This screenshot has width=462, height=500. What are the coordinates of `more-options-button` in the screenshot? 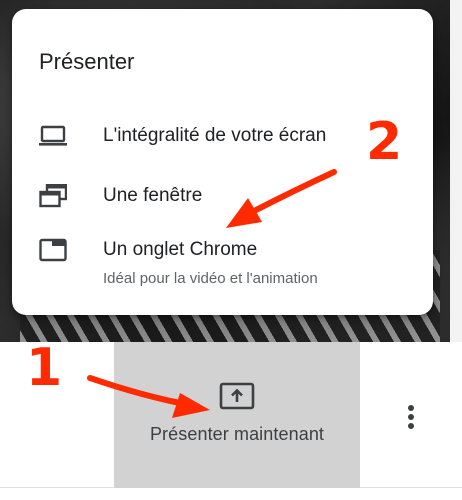 It's located at (411, 417).